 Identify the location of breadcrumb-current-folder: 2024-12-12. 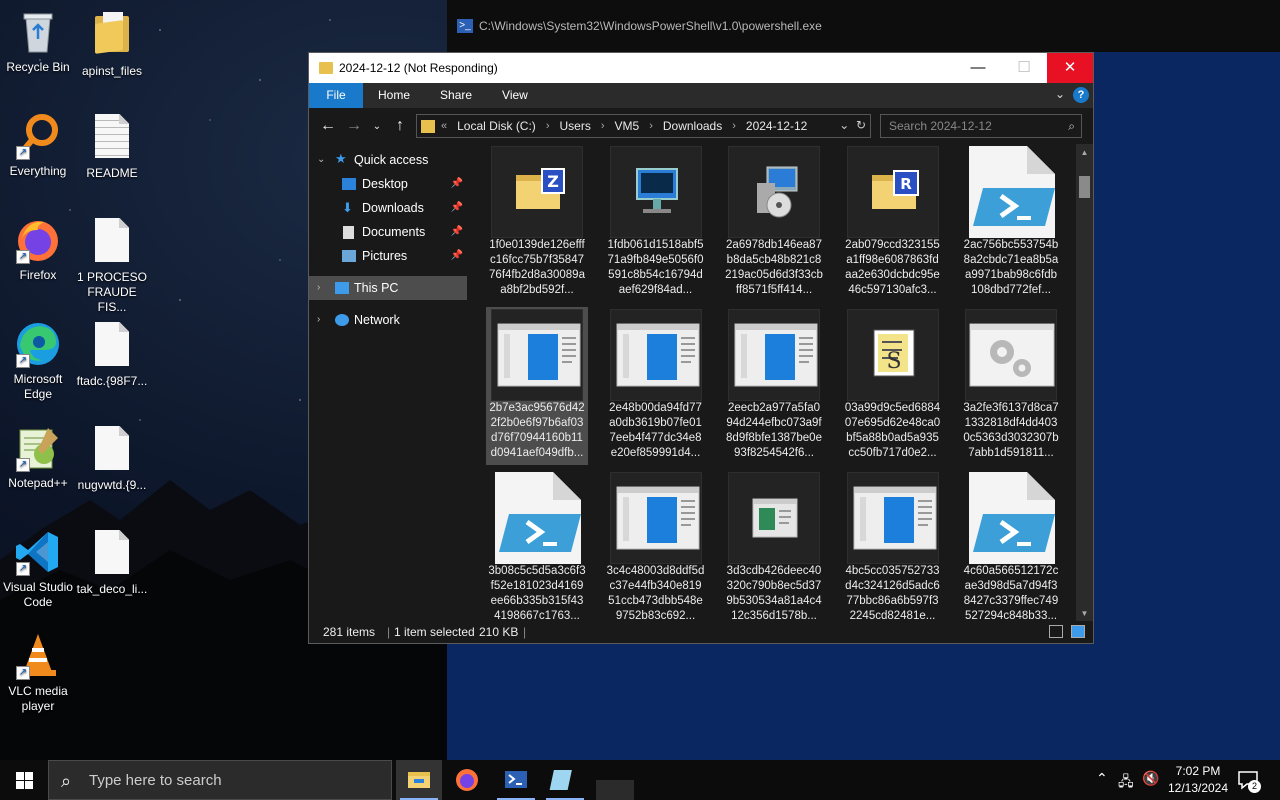
(776, 126).